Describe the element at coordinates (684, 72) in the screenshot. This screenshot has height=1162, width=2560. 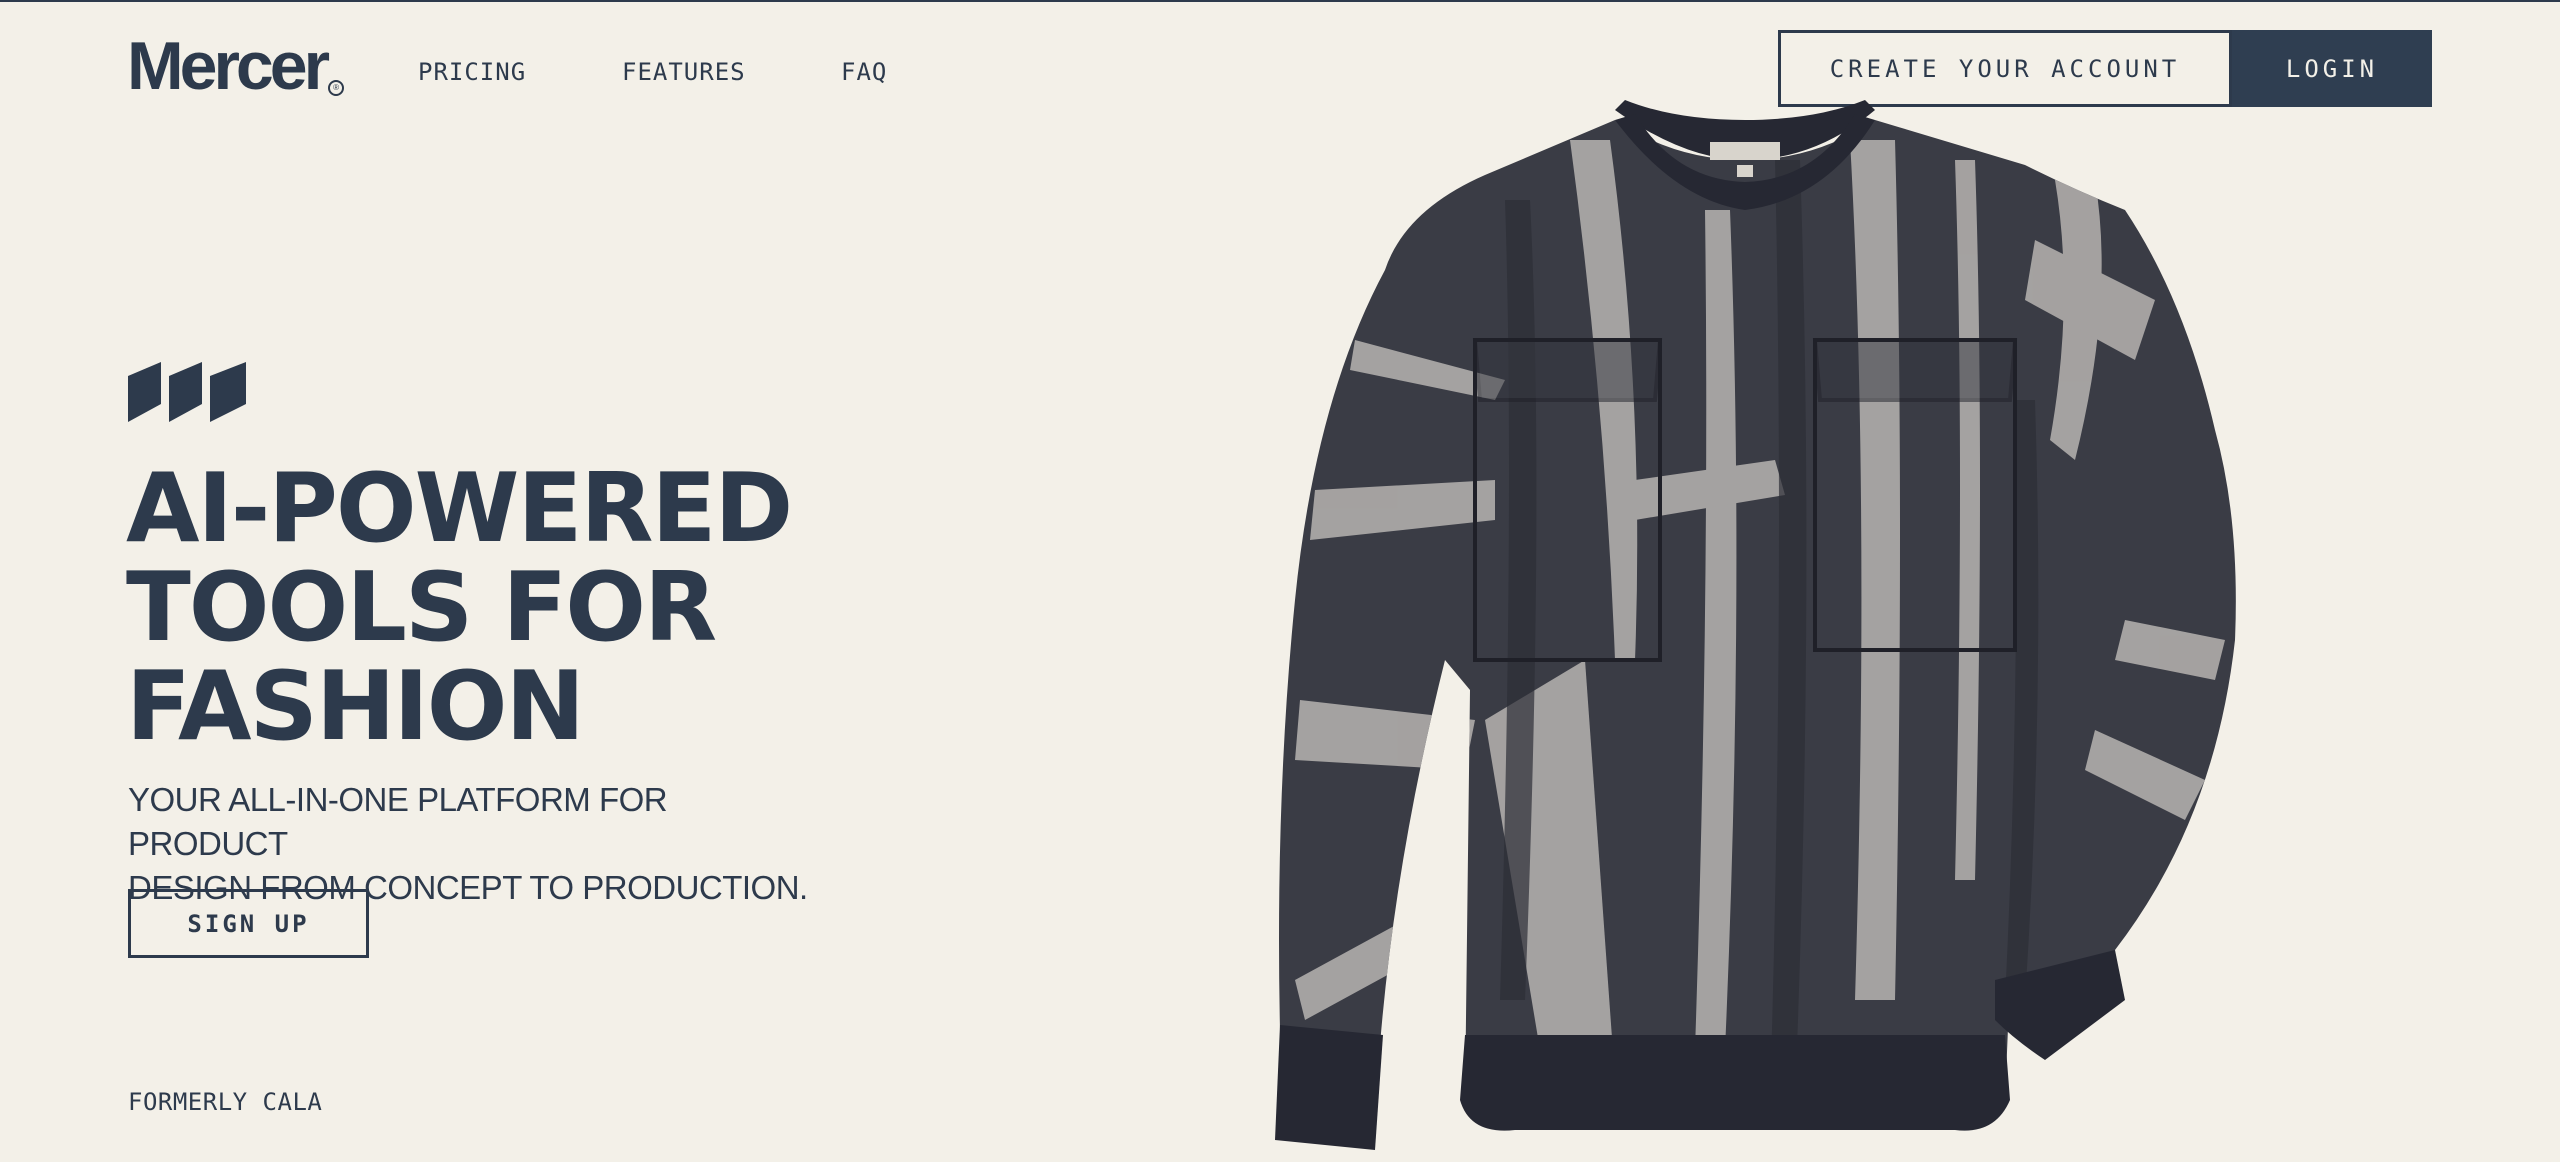
I see `nav-features: FEATURES` at that location.